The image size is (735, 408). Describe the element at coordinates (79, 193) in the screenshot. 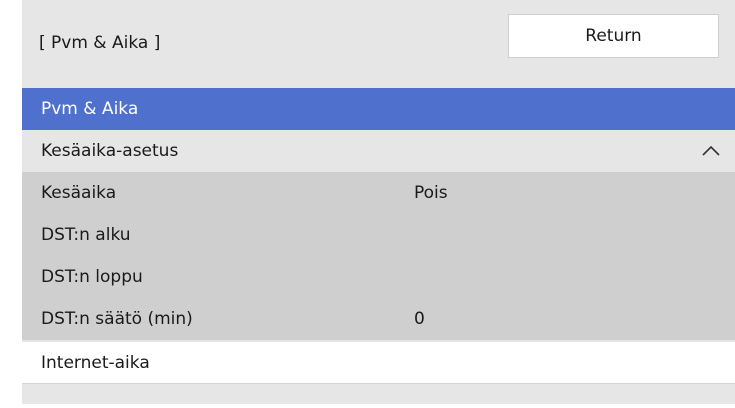

I see `menu-item-label: Kesäaika` at that location.